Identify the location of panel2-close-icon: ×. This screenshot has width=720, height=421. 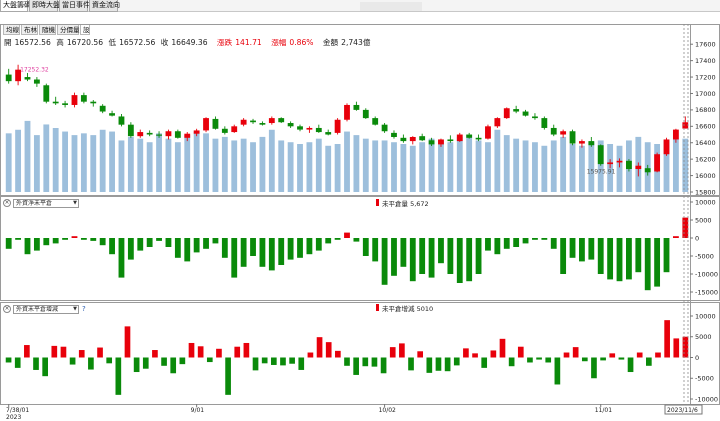
(7, 203).